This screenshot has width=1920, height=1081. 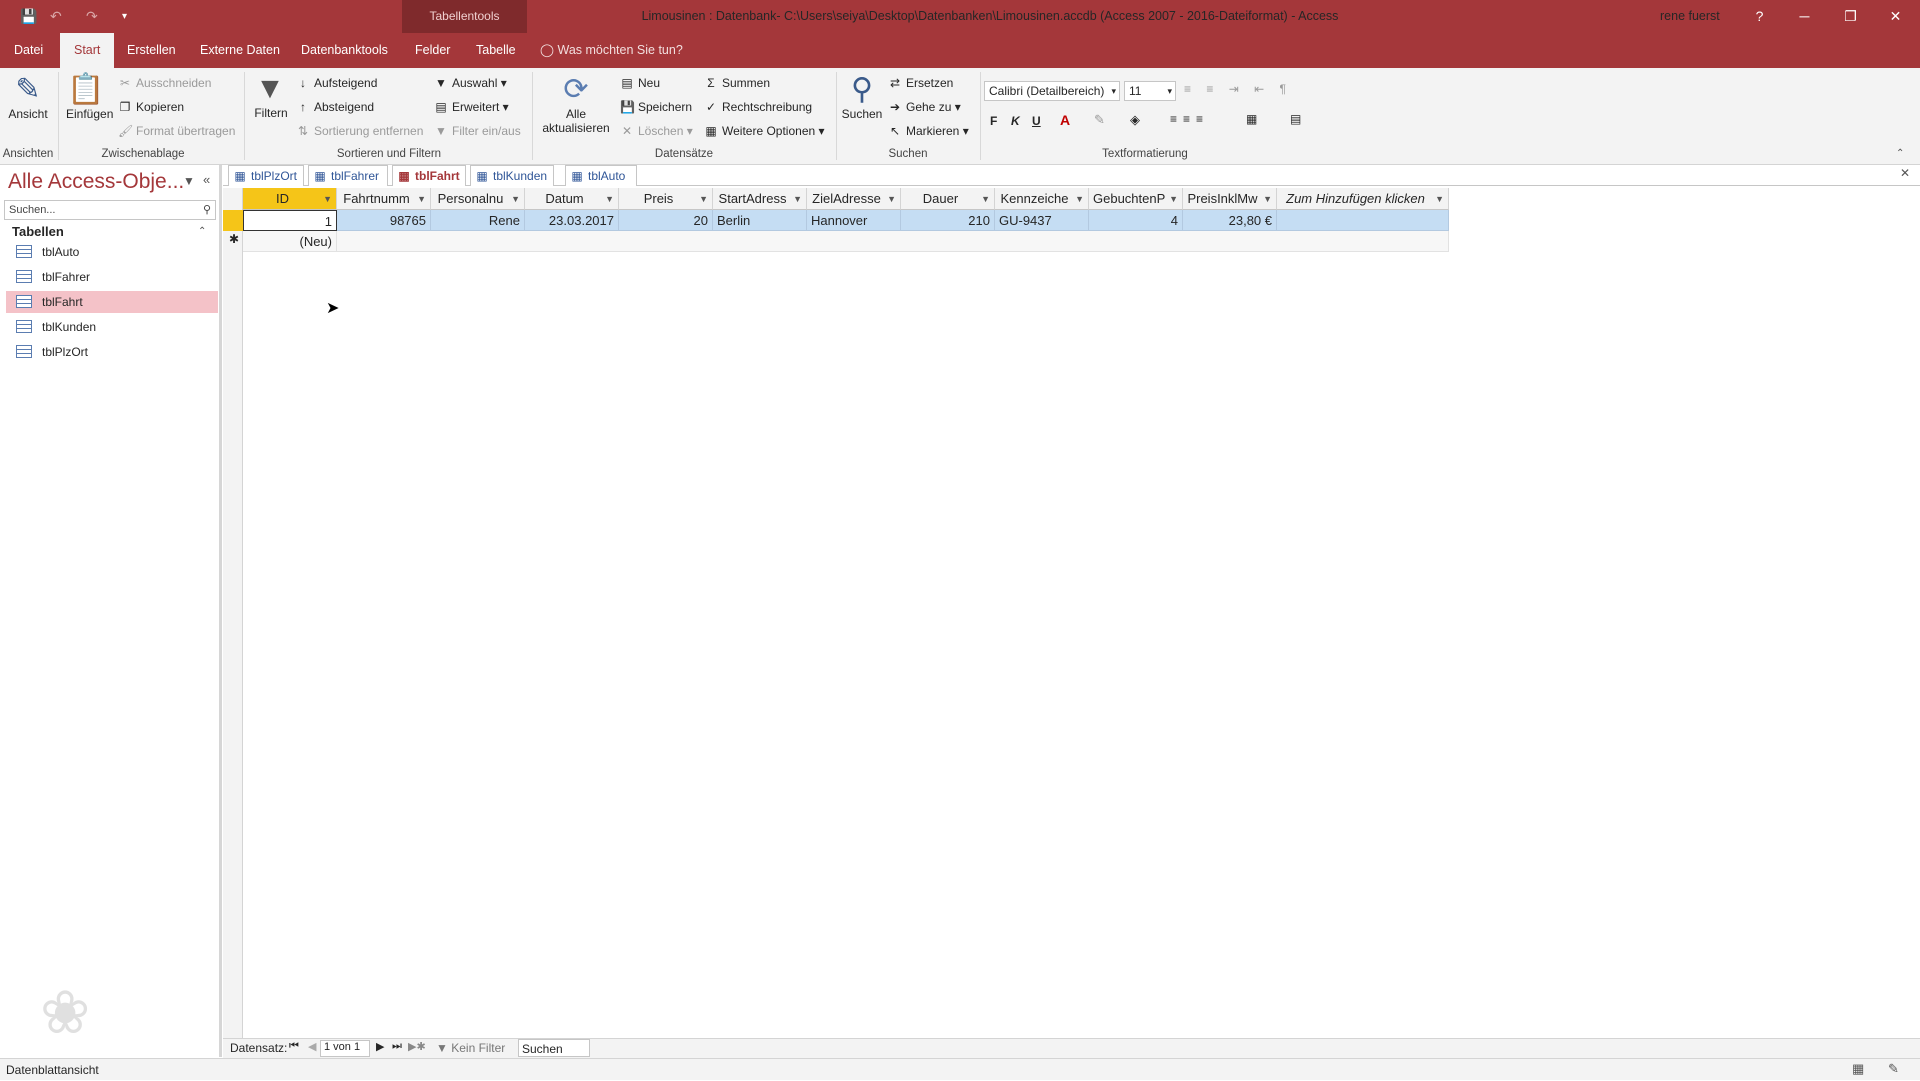 What do you see at coordinates (429, 175) in the screenshot?
I see `tab-tblfahrt: ▦ tblFahrt` at bounding box center [429, 175].